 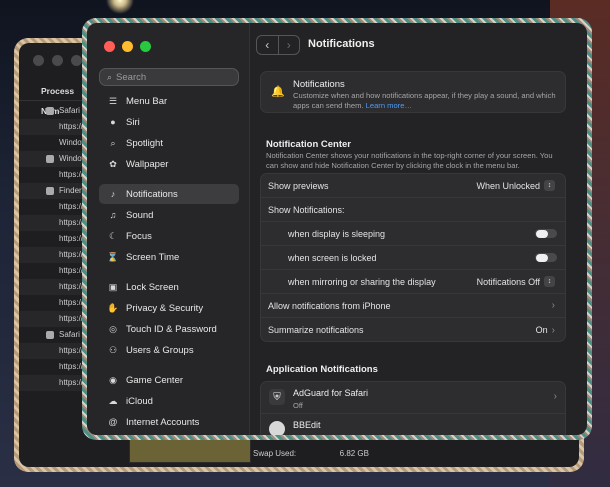 What do you see at coordinates (418, 43) in the screenshot?
I see `toolbar: ‹ › Notifications` at bounding box center [418, 43].